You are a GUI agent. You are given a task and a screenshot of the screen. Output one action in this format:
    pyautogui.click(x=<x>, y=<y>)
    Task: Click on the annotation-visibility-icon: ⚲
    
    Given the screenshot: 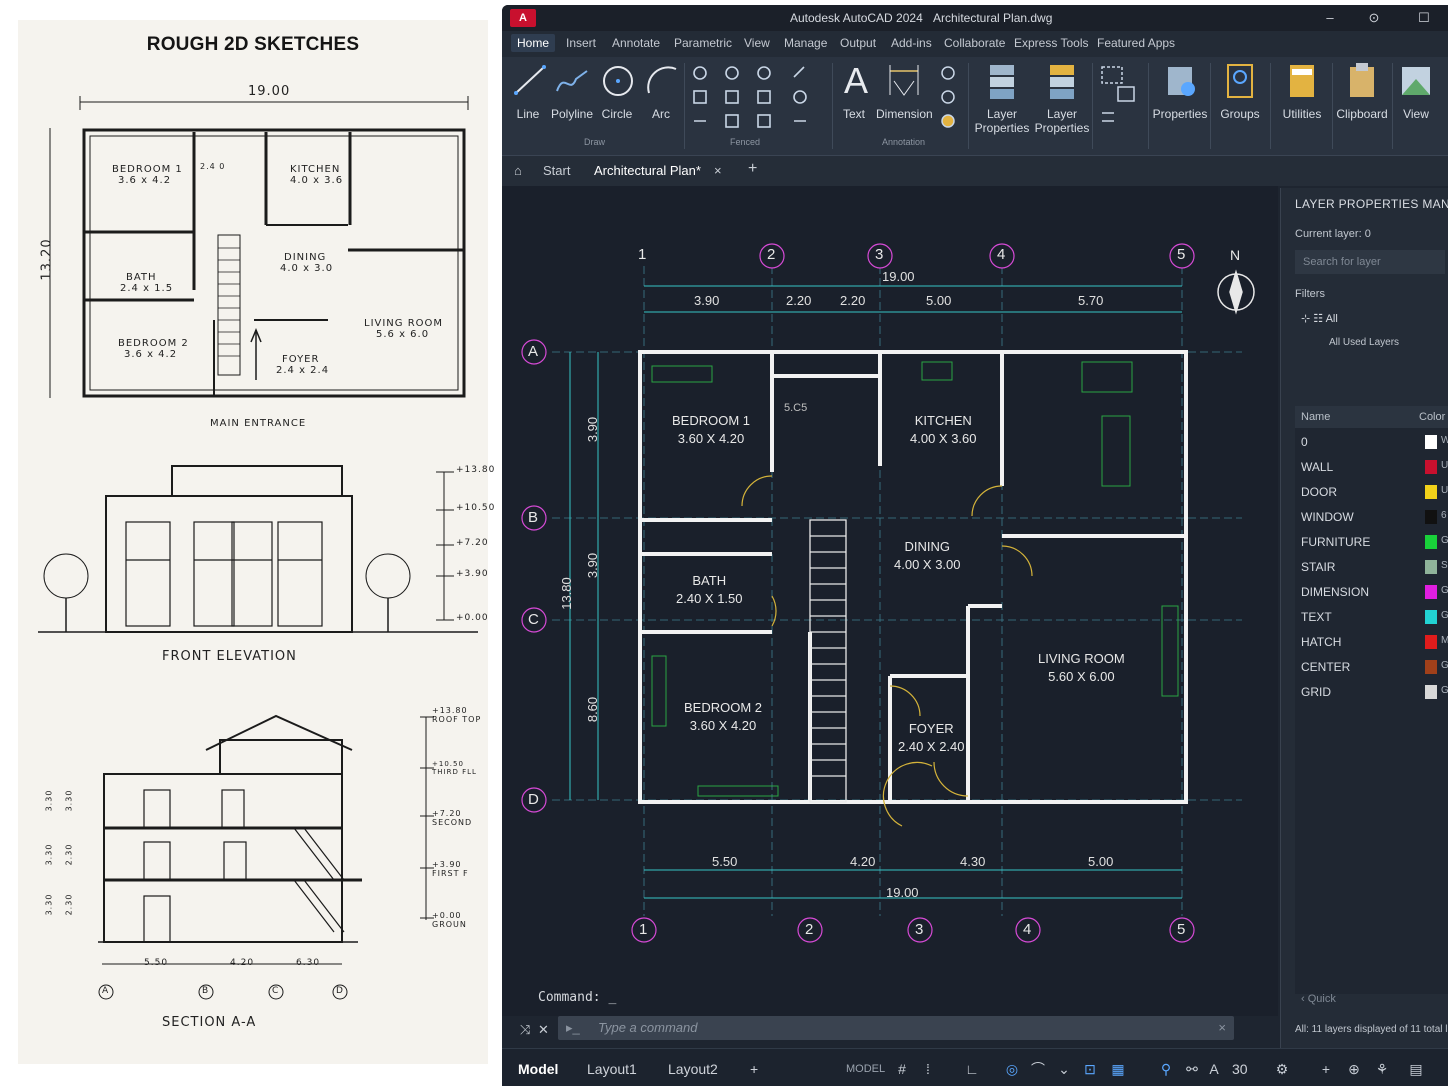 What is the action you would take?
    pyautogui.click(x=1166, y=1069)
    